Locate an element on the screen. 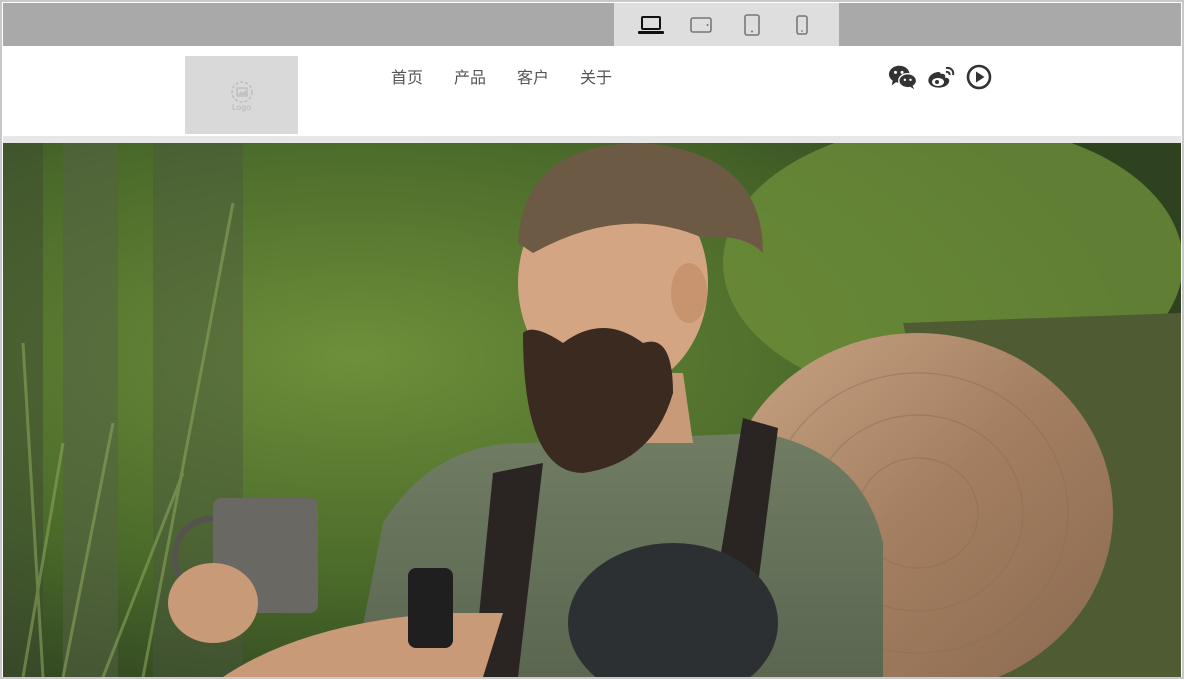  header-divider is located at coordinates (592, 139).